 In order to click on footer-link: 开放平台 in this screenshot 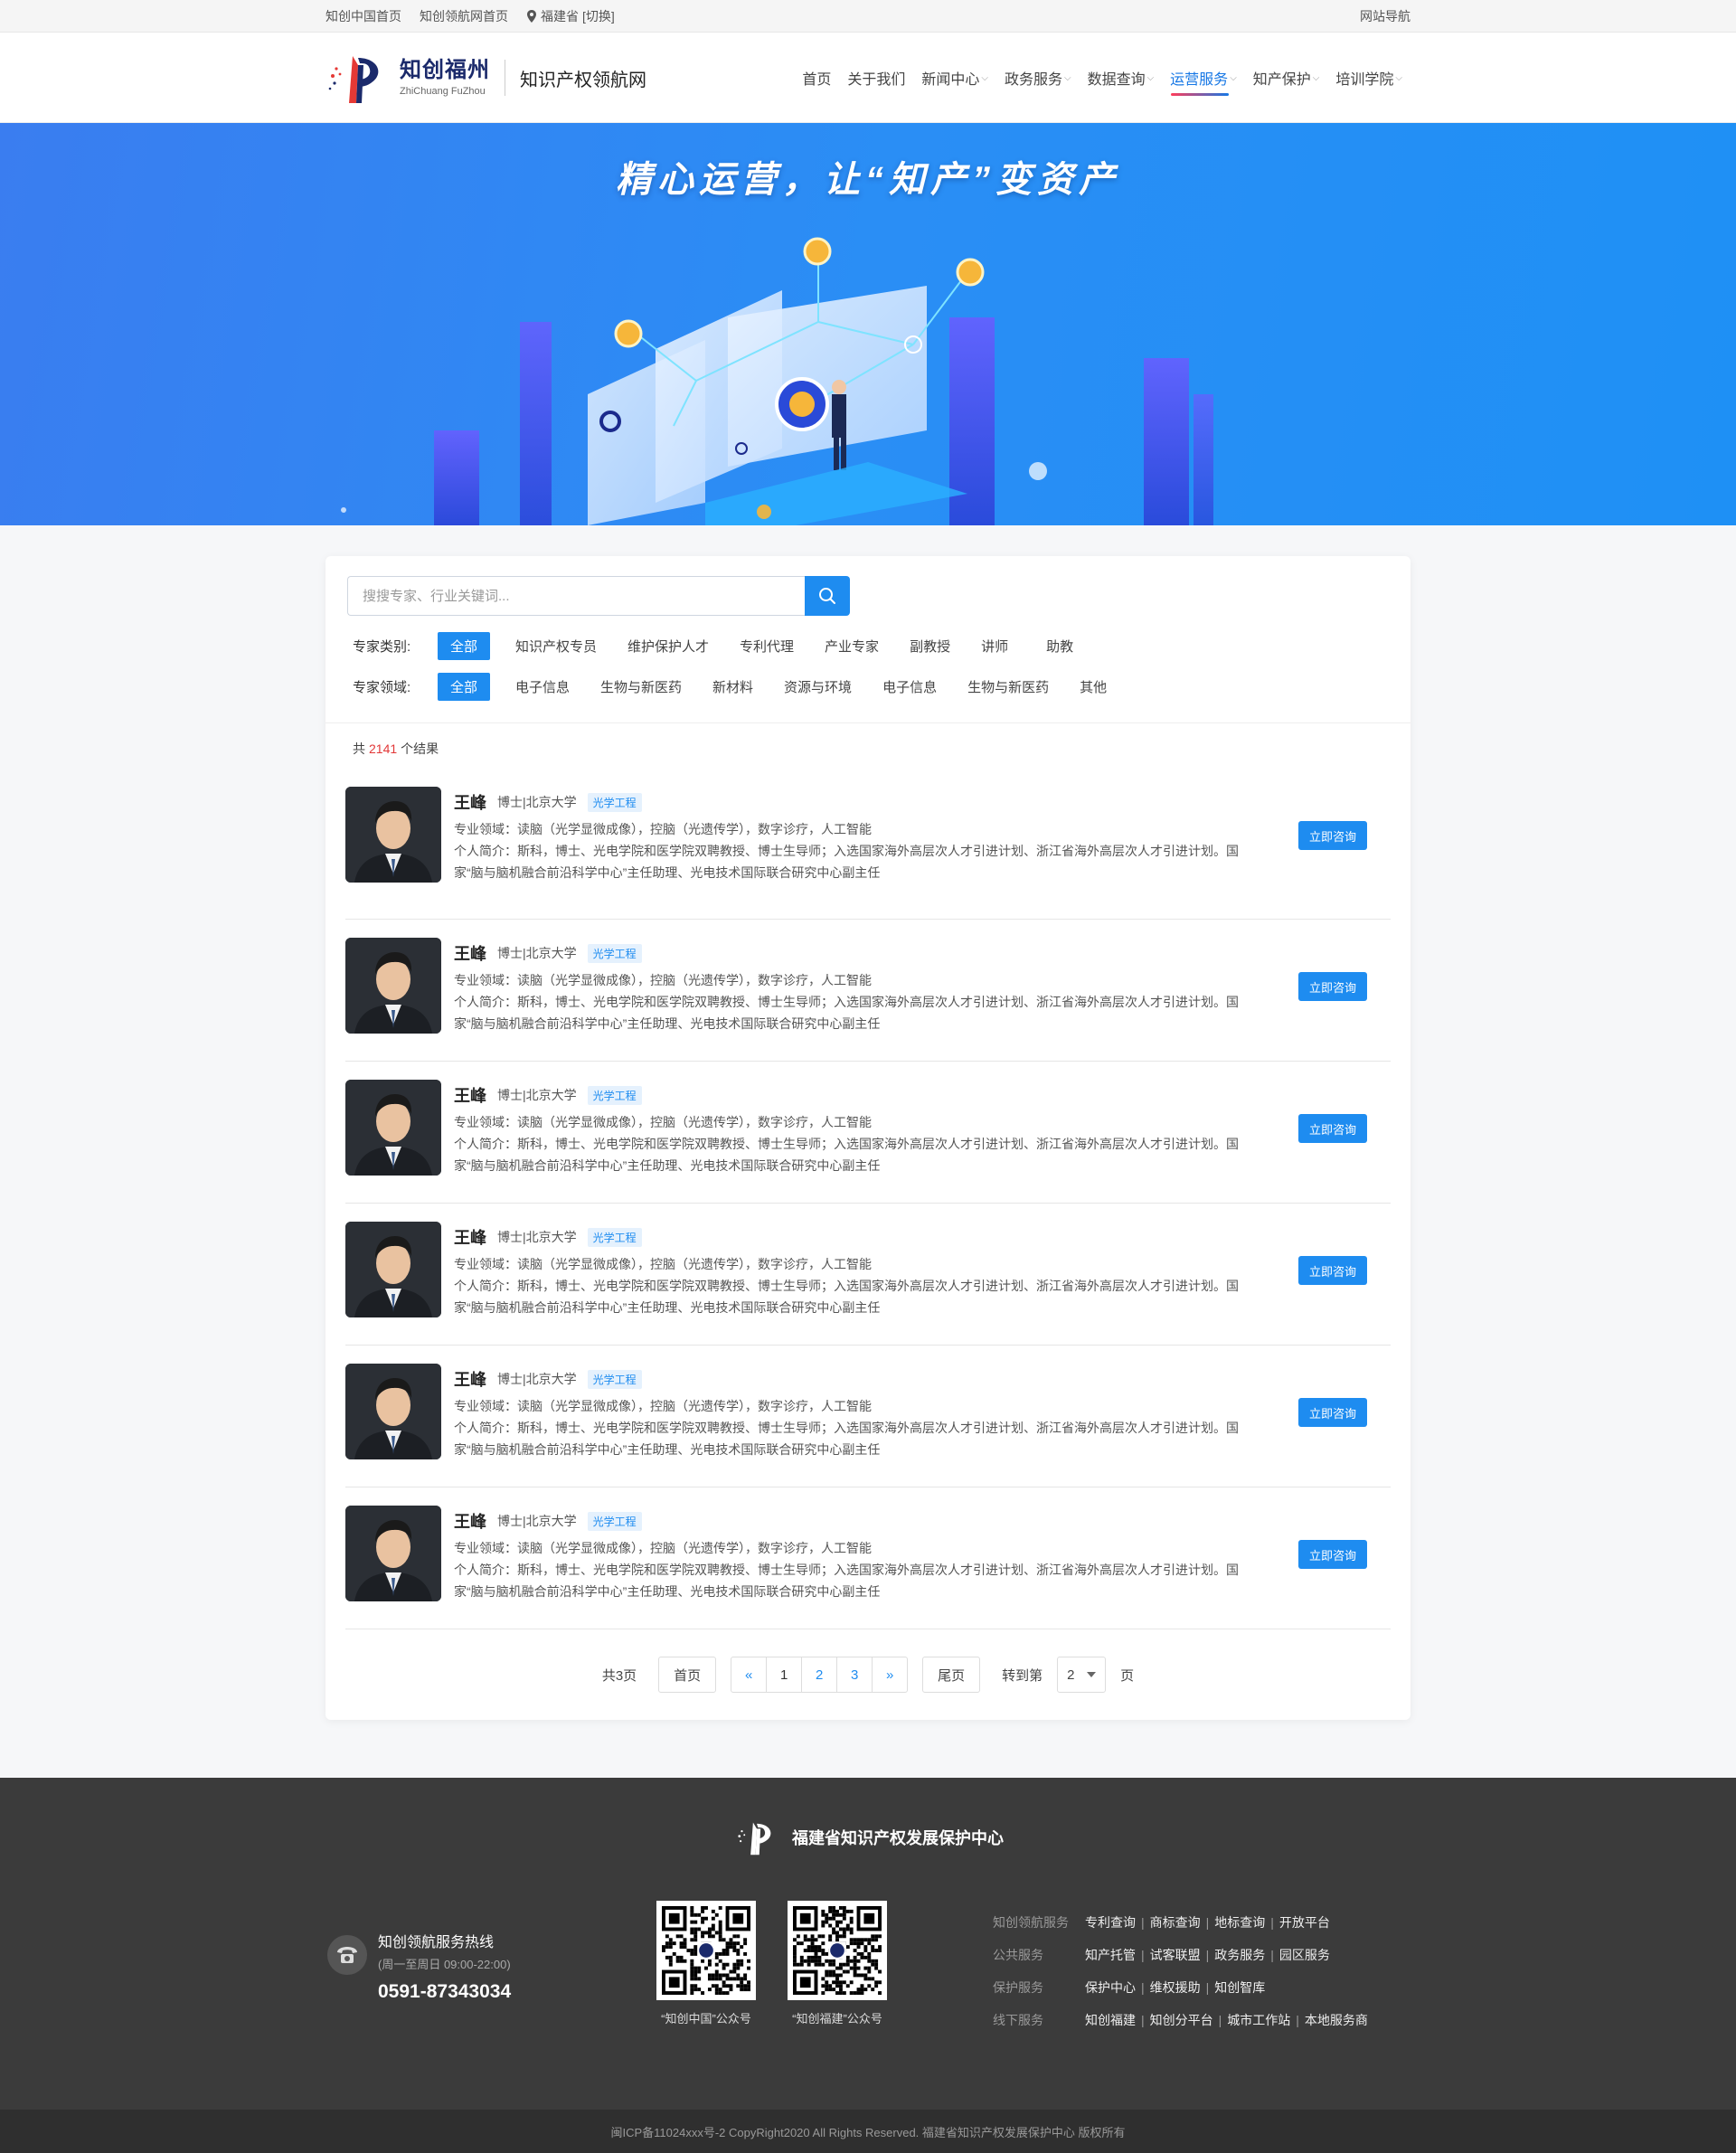, I will do `click(1305, 1922)`.